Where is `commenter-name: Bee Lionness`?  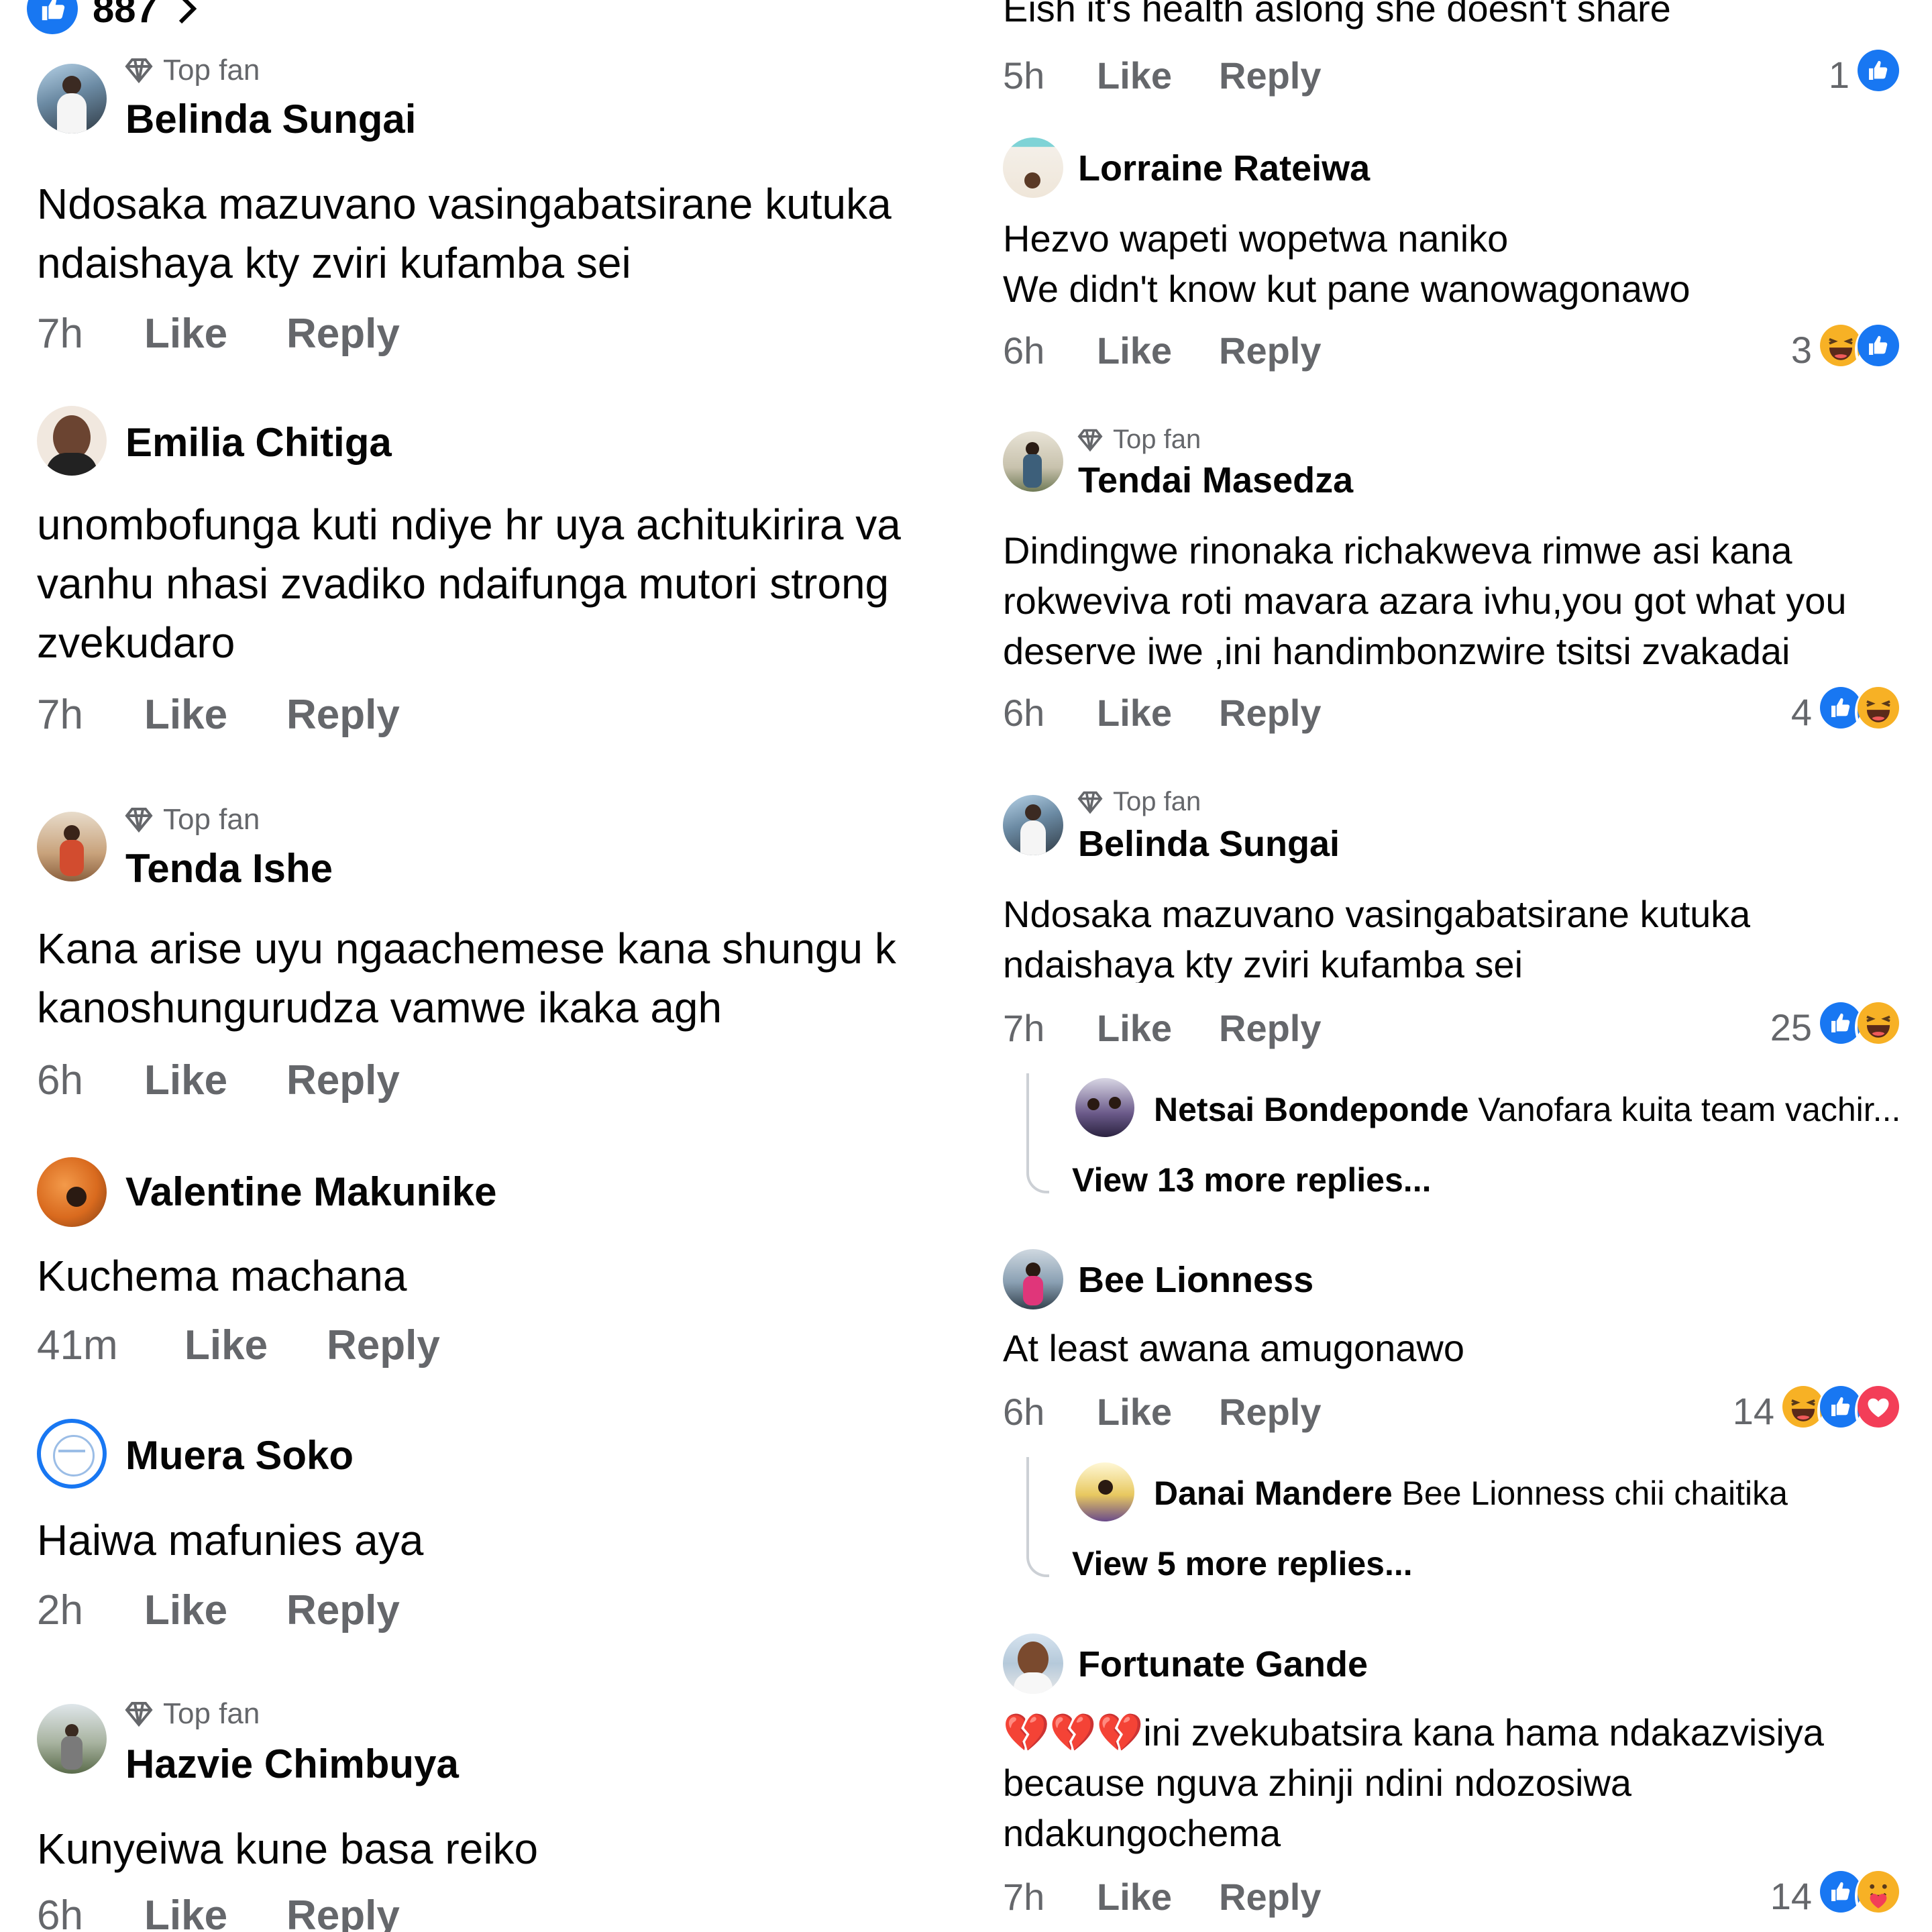 commenter-name: Bee Lionness is located at coordinates (1195, 1280).